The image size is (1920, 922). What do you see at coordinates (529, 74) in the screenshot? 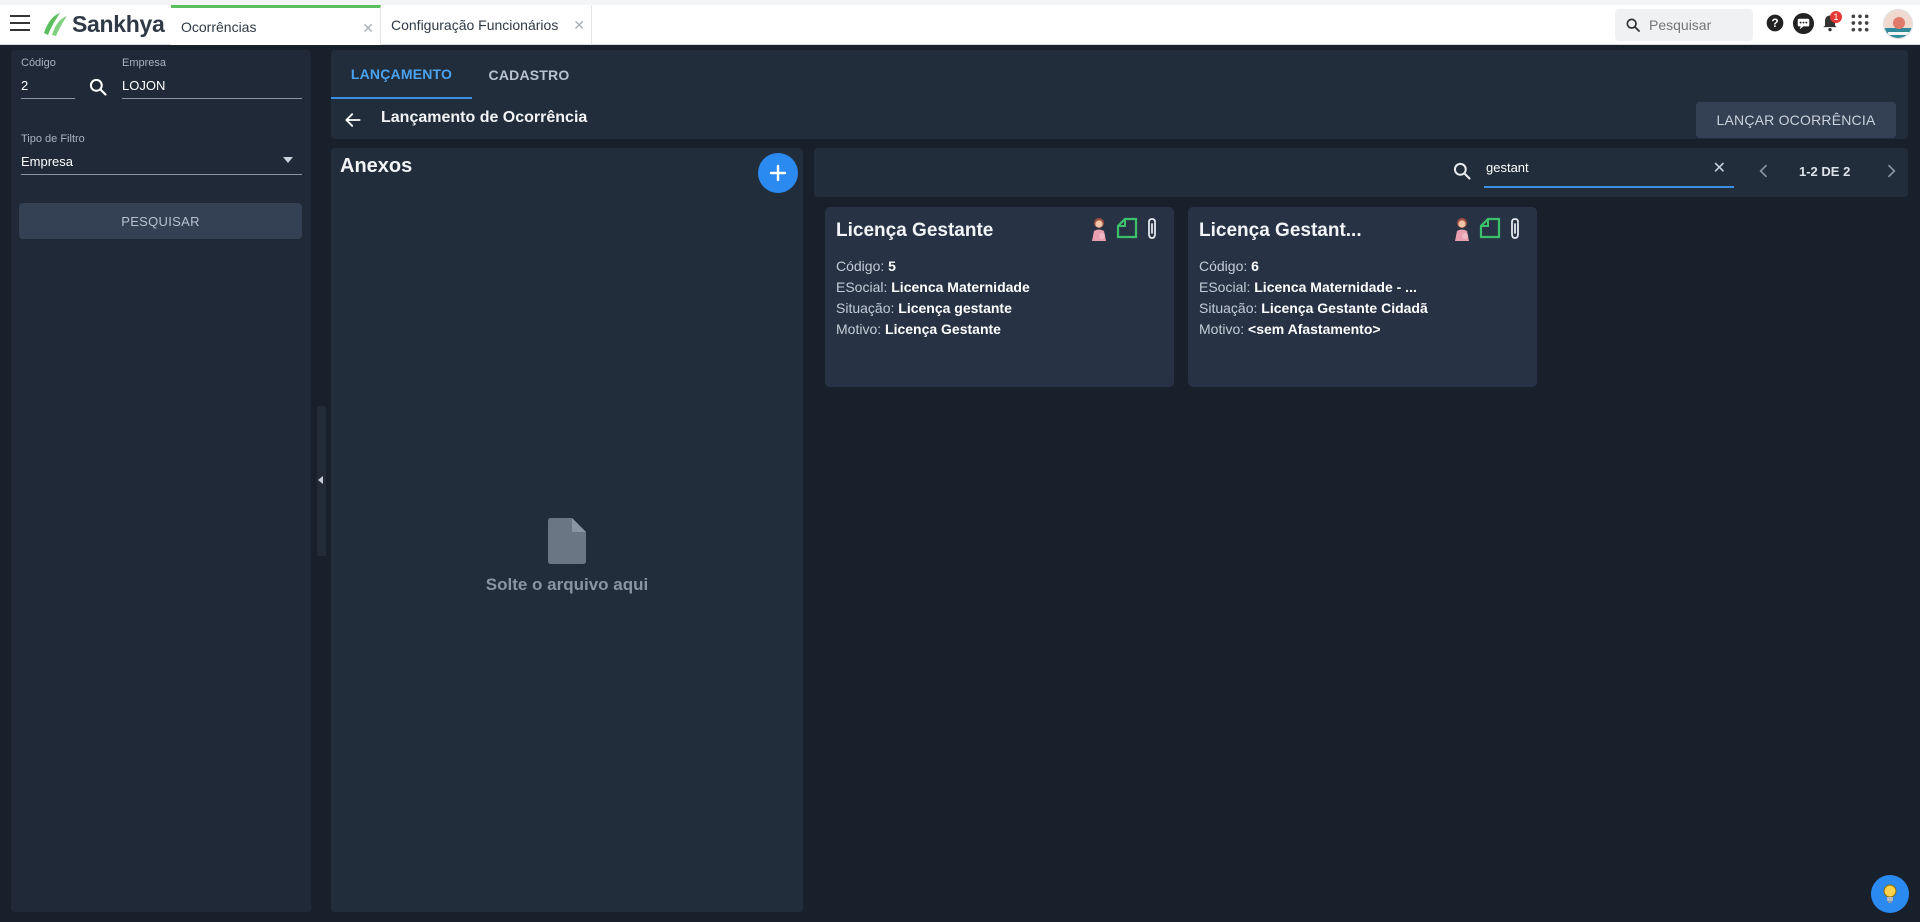
I see `tab-cadastro: CADASTRO` at bounding box center [529, 74].